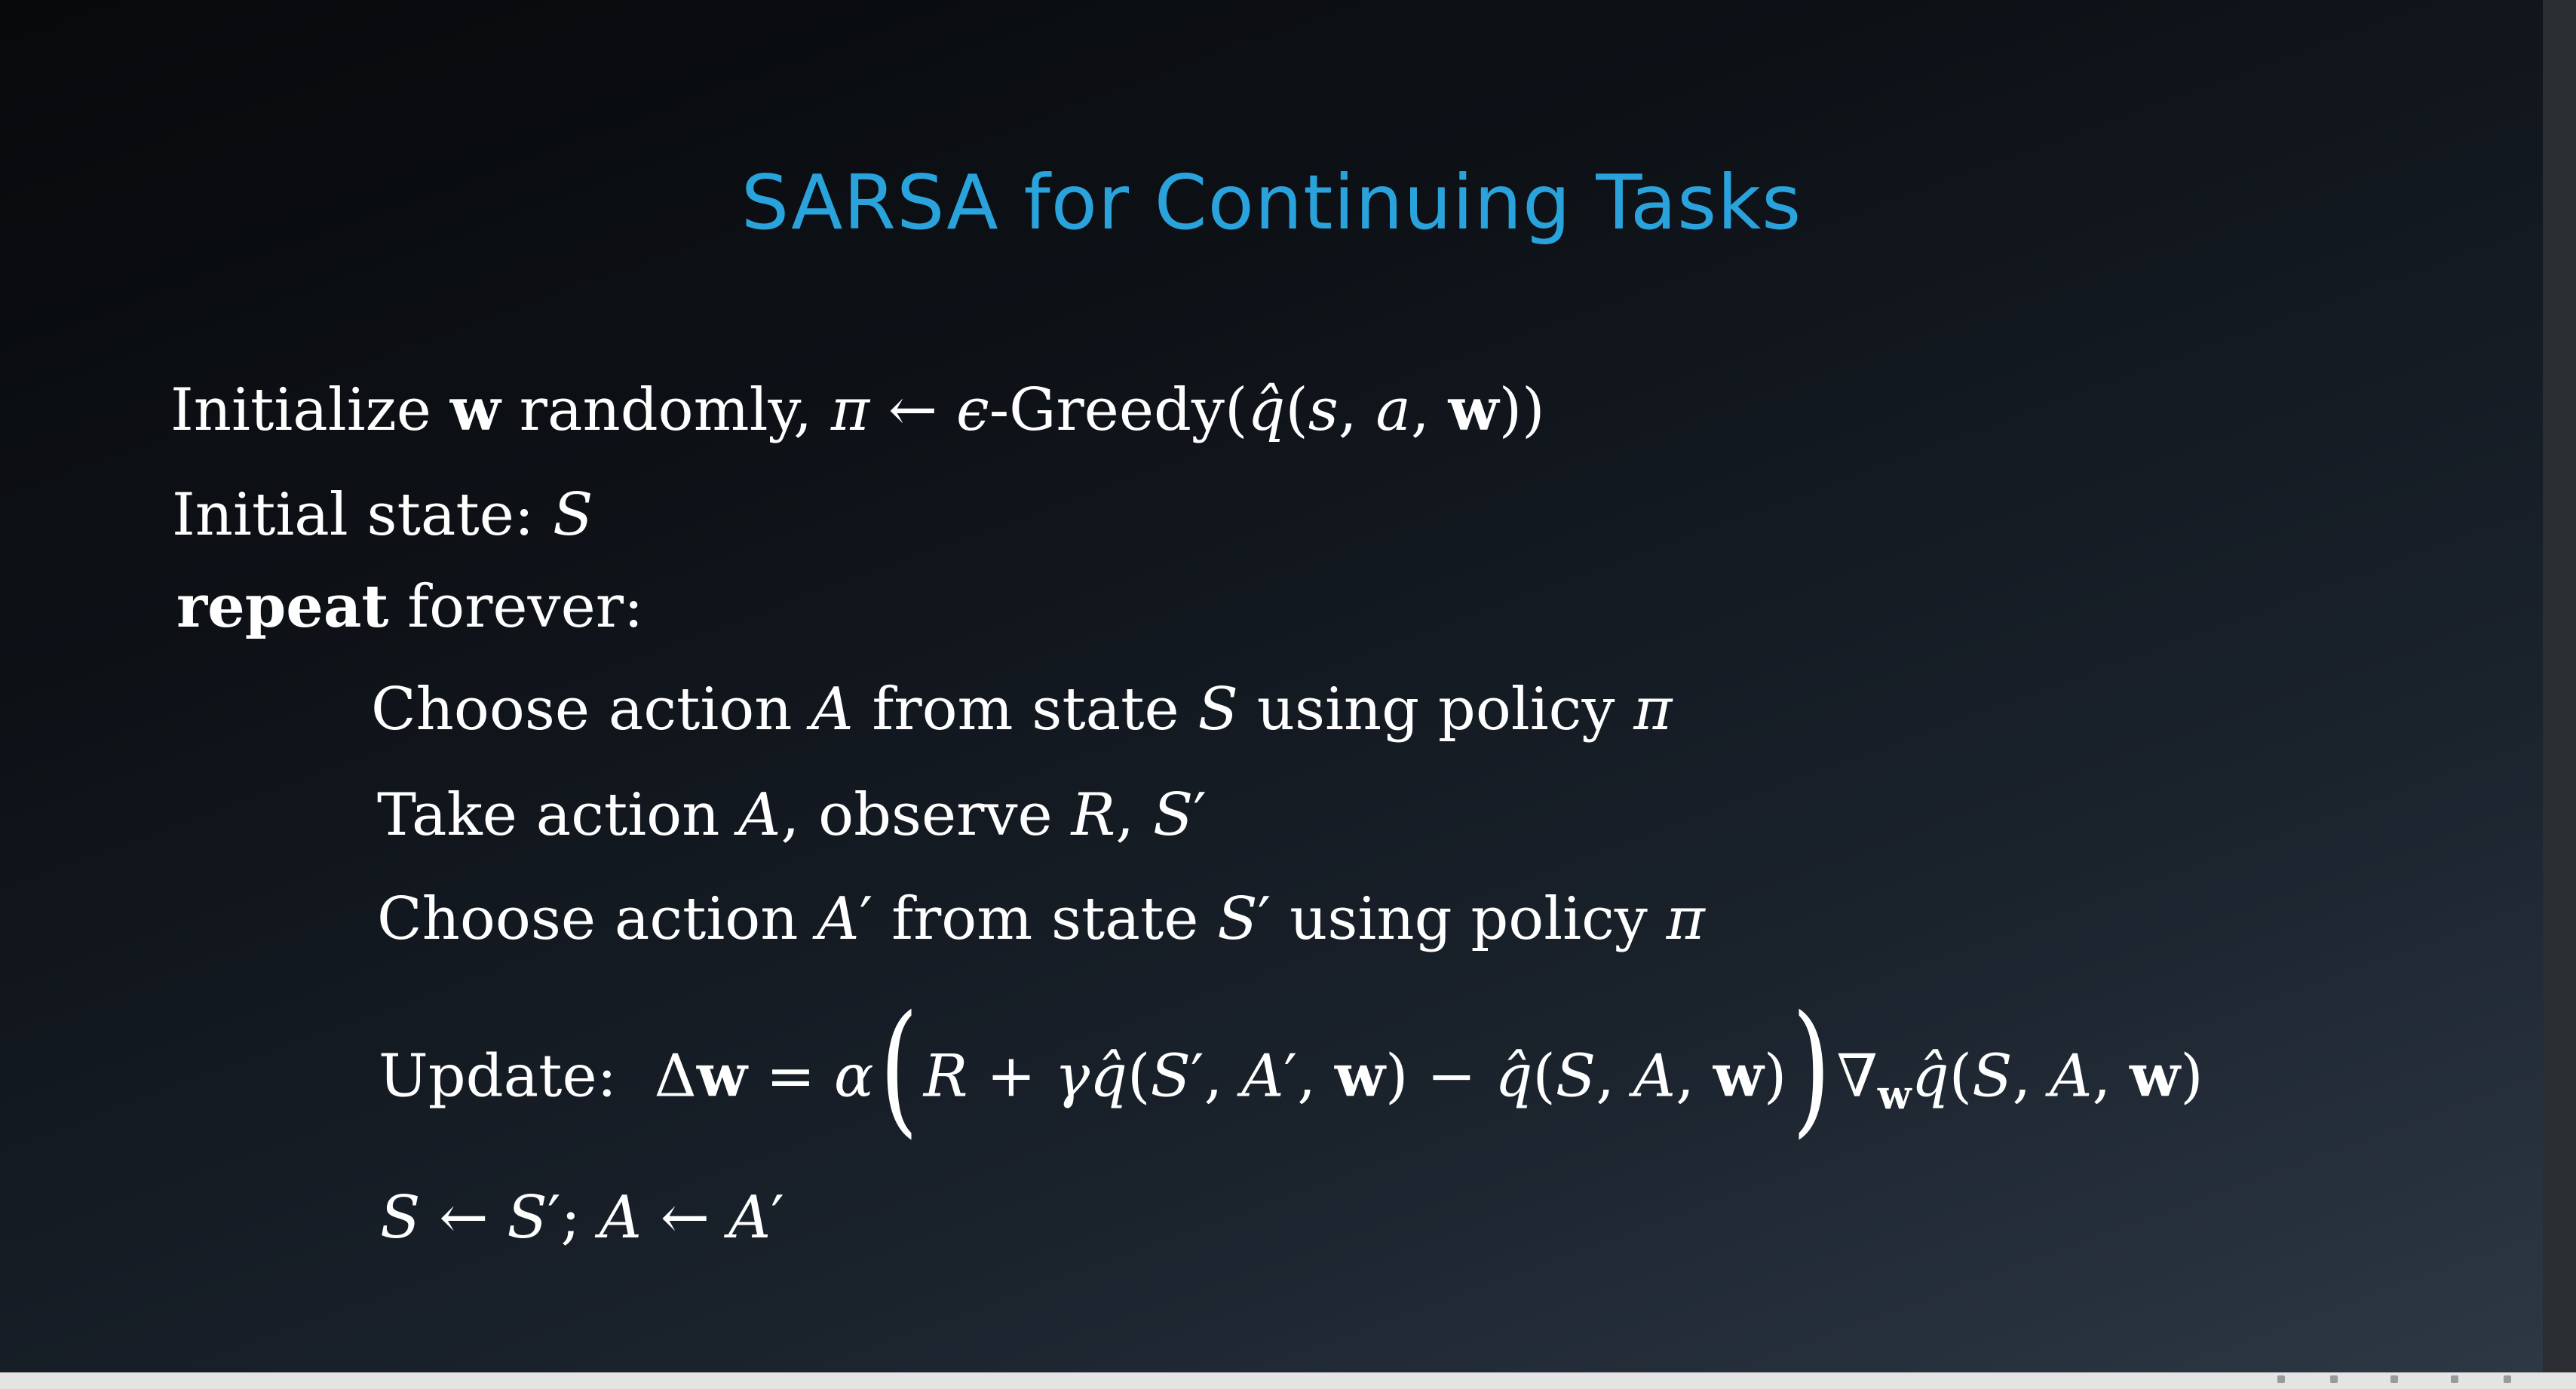 This screenshot has height=1389, width=2576. I want to click on window-edge, so click(2559, 694).